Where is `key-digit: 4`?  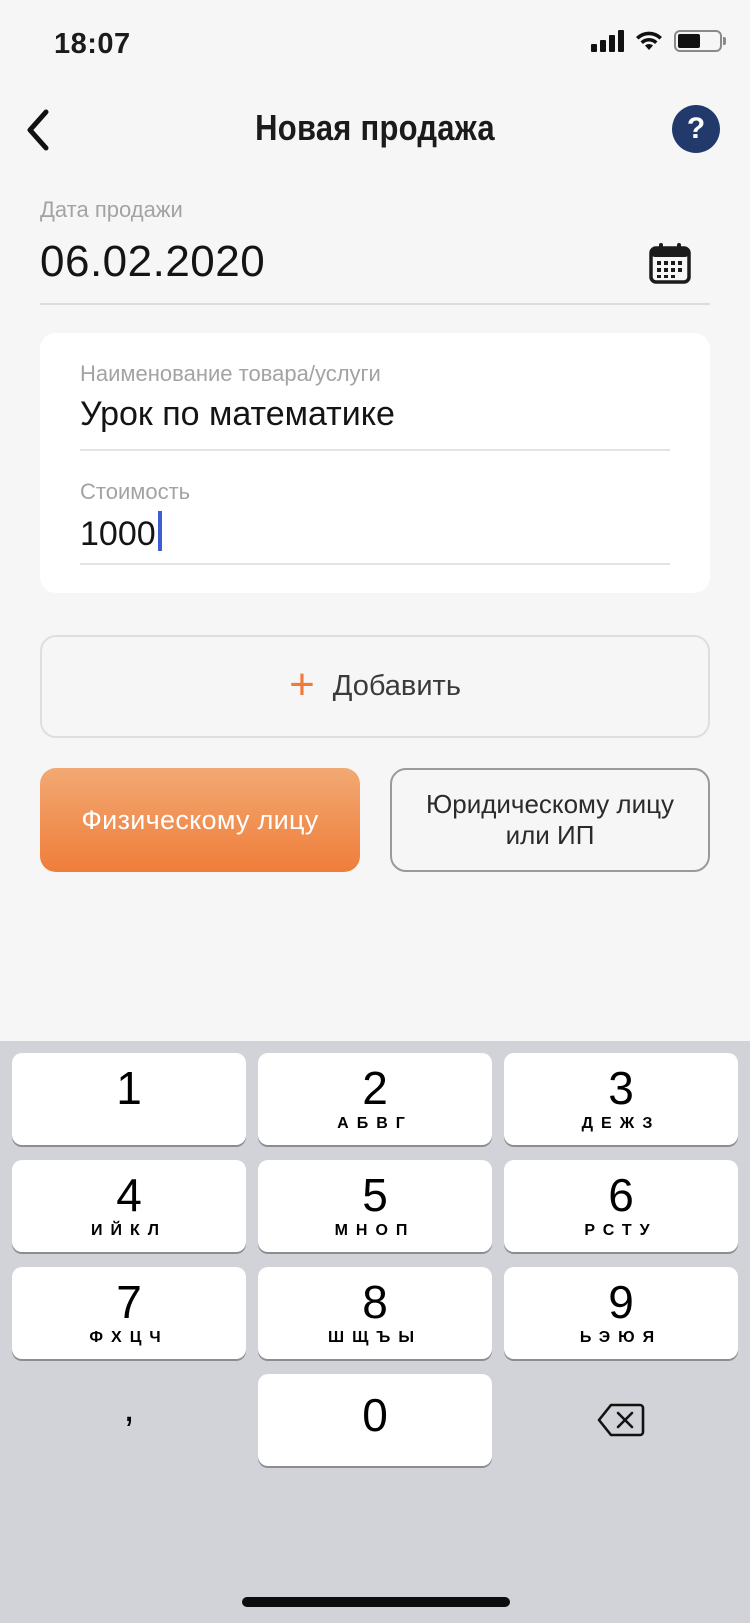 key-digit: 4 is located at coordinates (129, 1195).